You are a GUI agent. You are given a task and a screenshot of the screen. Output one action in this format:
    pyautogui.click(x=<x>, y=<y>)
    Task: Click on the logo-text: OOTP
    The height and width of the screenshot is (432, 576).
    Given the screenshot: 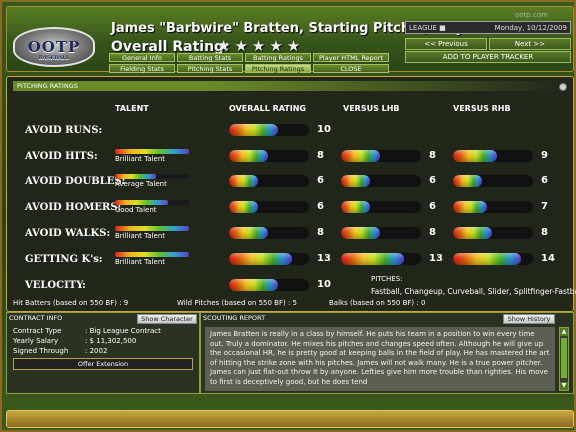 What is the action you would take?
    pyautogui.click(x=54, y=47)
    